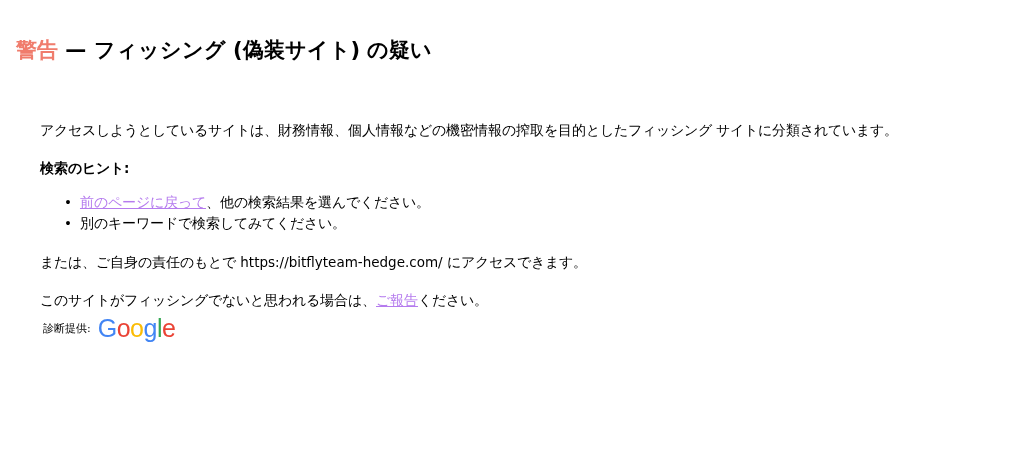  Describe the element at coordinates (136, 328) in the screenshot. I see `logo: Google` at that location.